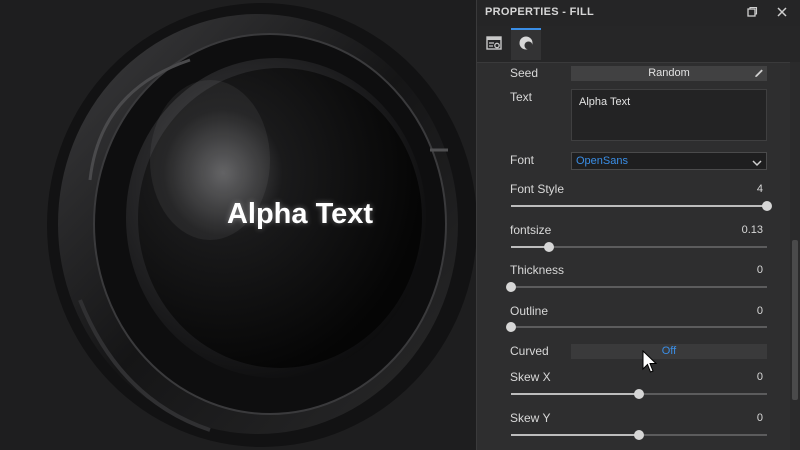 The width and height of the screenshot is (800, 450). Describe the element at coordinates (524, 73) in the screenshot. I see `seed-label: Seed` at that location.